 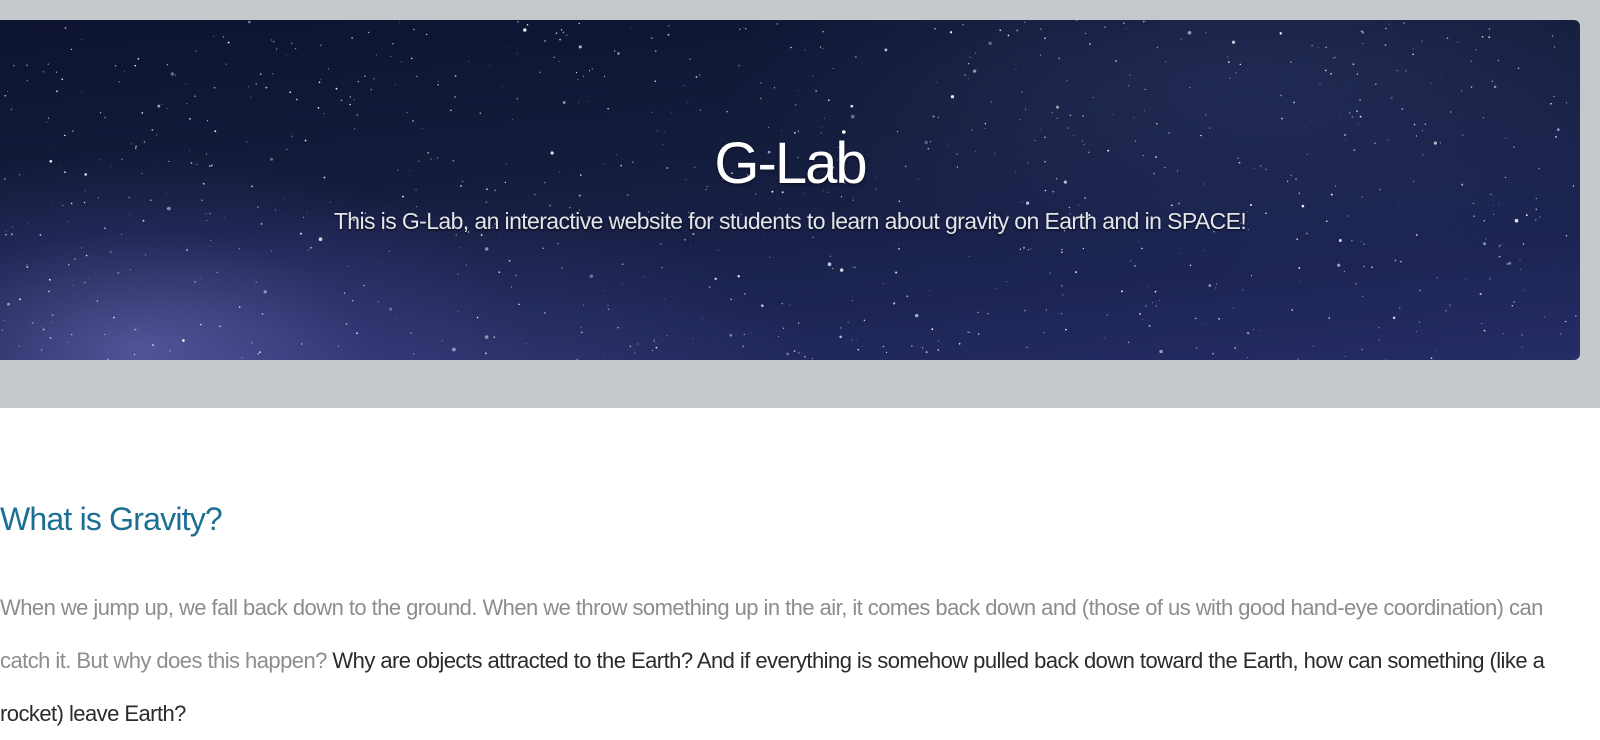 I want to click on site-title: G-Lab, so click(x=790, y=163).